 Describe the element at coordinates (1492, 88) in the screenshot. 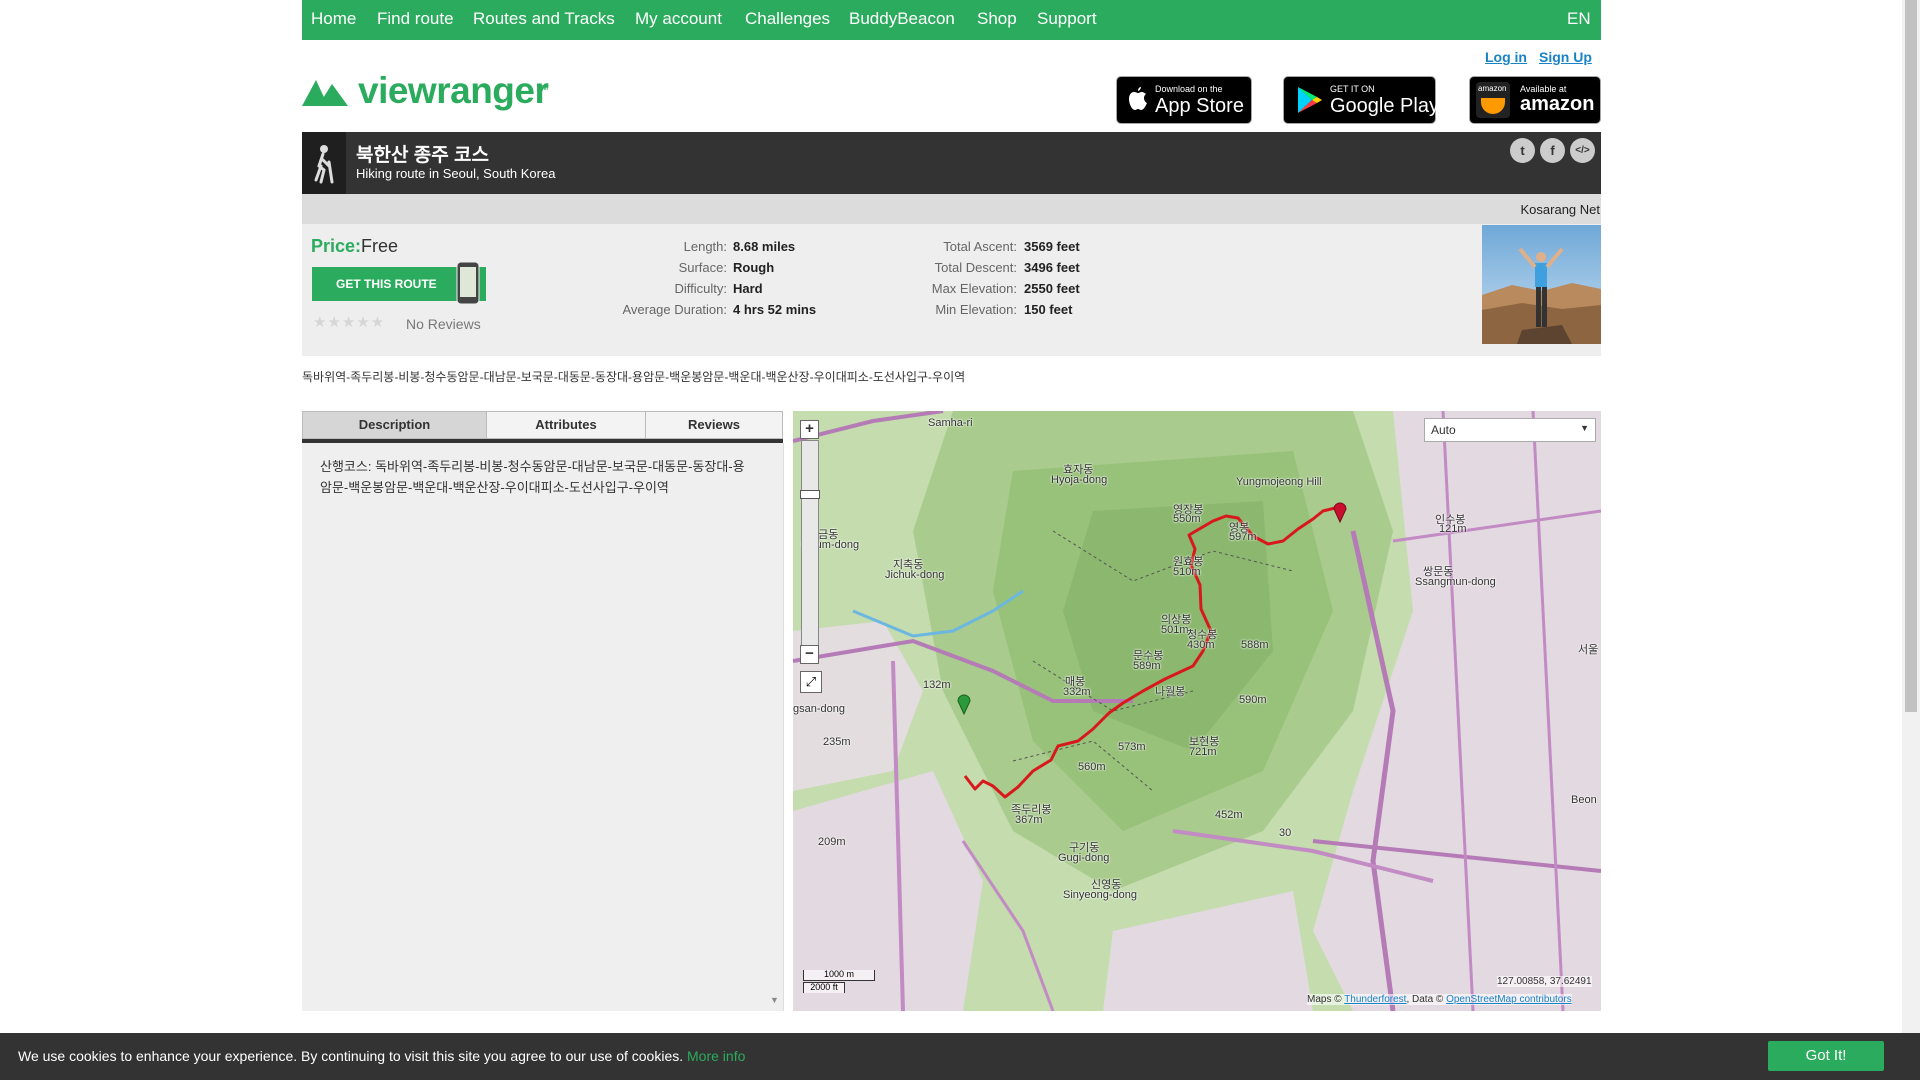

I see `amazon-app-icon-text: amazon` at that location.